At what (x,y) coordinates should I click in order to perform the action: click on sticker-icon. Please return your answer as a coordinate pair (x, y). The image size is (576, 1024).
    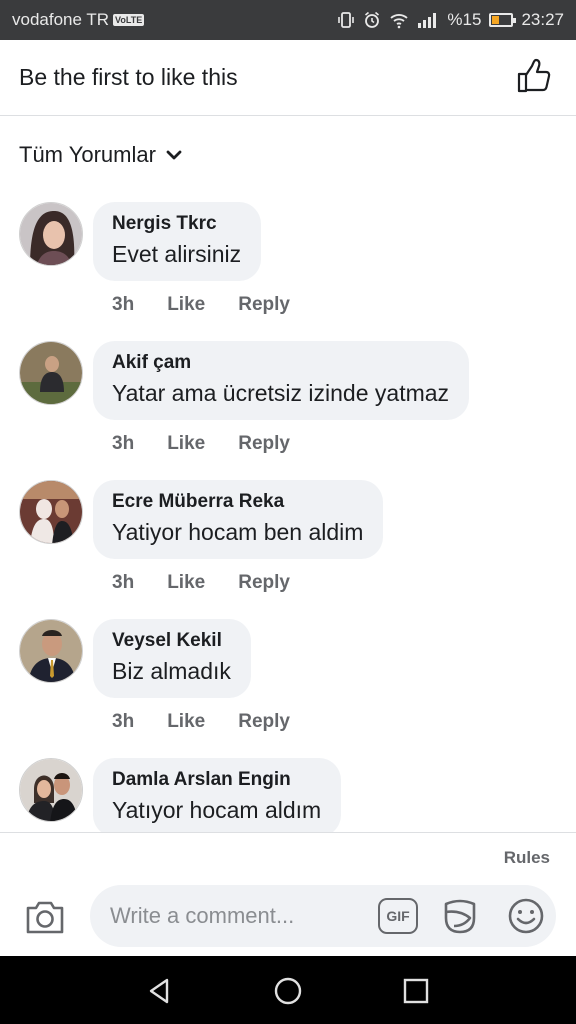
    Looking at the image, I should click on (460, 916).